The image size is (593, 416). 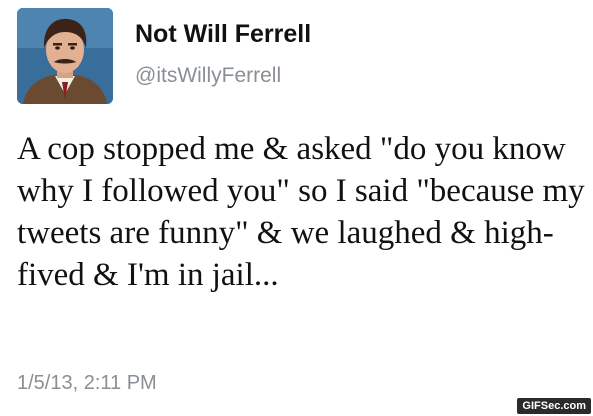 I want to click on avatar, so click(x=65, y=56).